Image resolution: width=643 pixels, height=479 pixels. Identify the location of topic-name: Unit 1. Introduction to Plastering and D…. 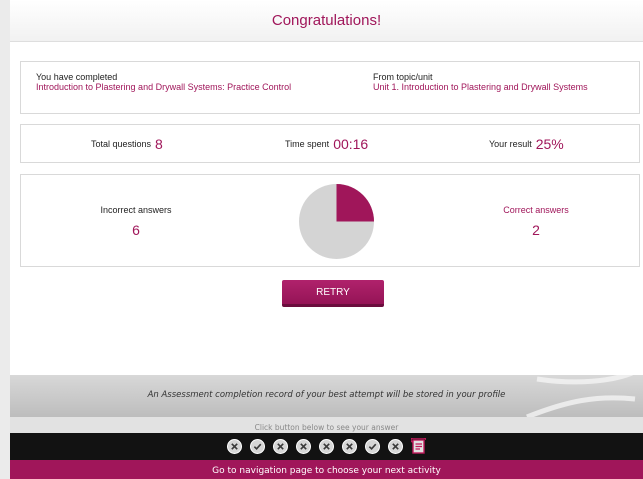
(480, 87).